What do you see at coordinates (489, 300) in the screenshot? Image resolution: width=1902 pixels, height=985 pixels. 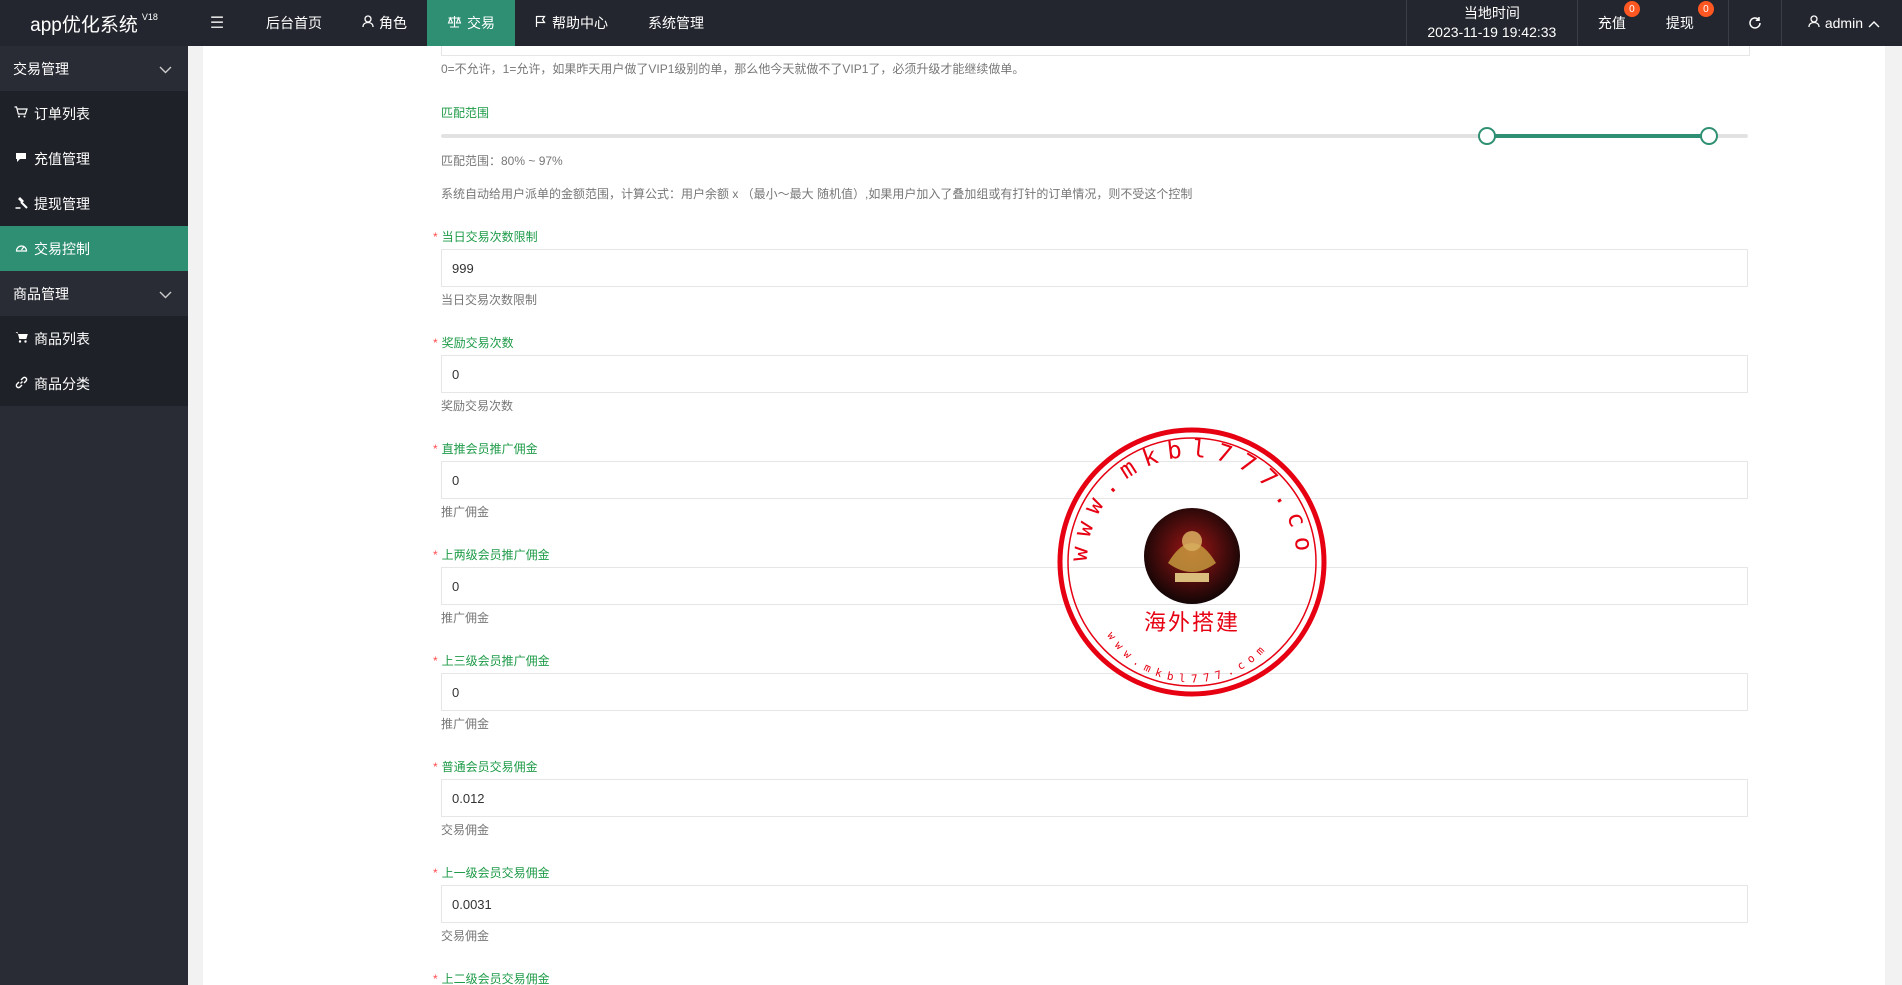 I see `field-help: 当日交易次数限制` at bounding box center [489, 300].